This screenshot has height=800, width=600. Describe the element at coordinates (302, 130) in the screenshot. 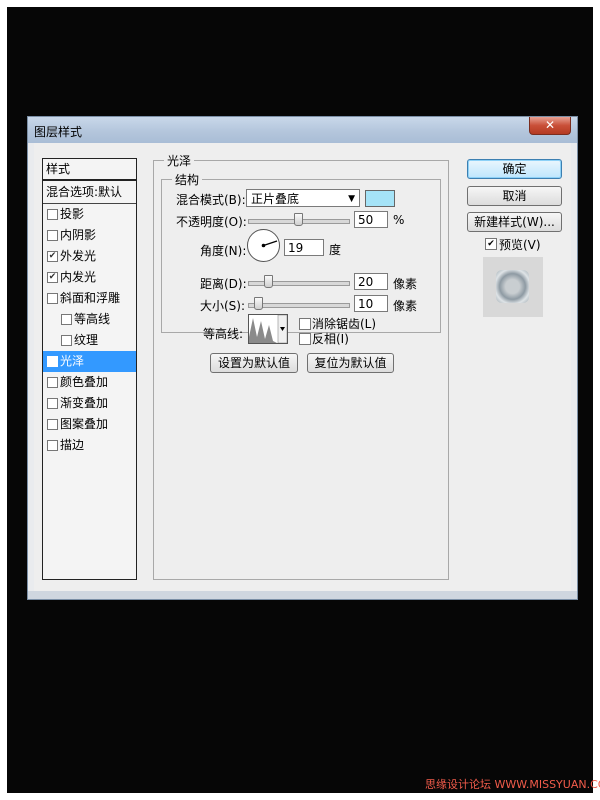

I see `title-bar: 图层样式 ✕` at that location.